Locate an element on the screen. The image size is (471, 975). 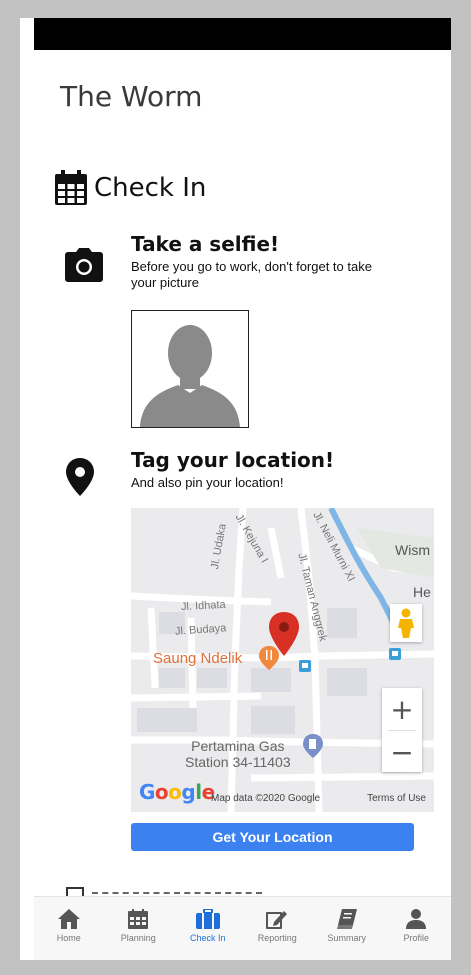
gas-station-icon is located at coordinates (313, 746).